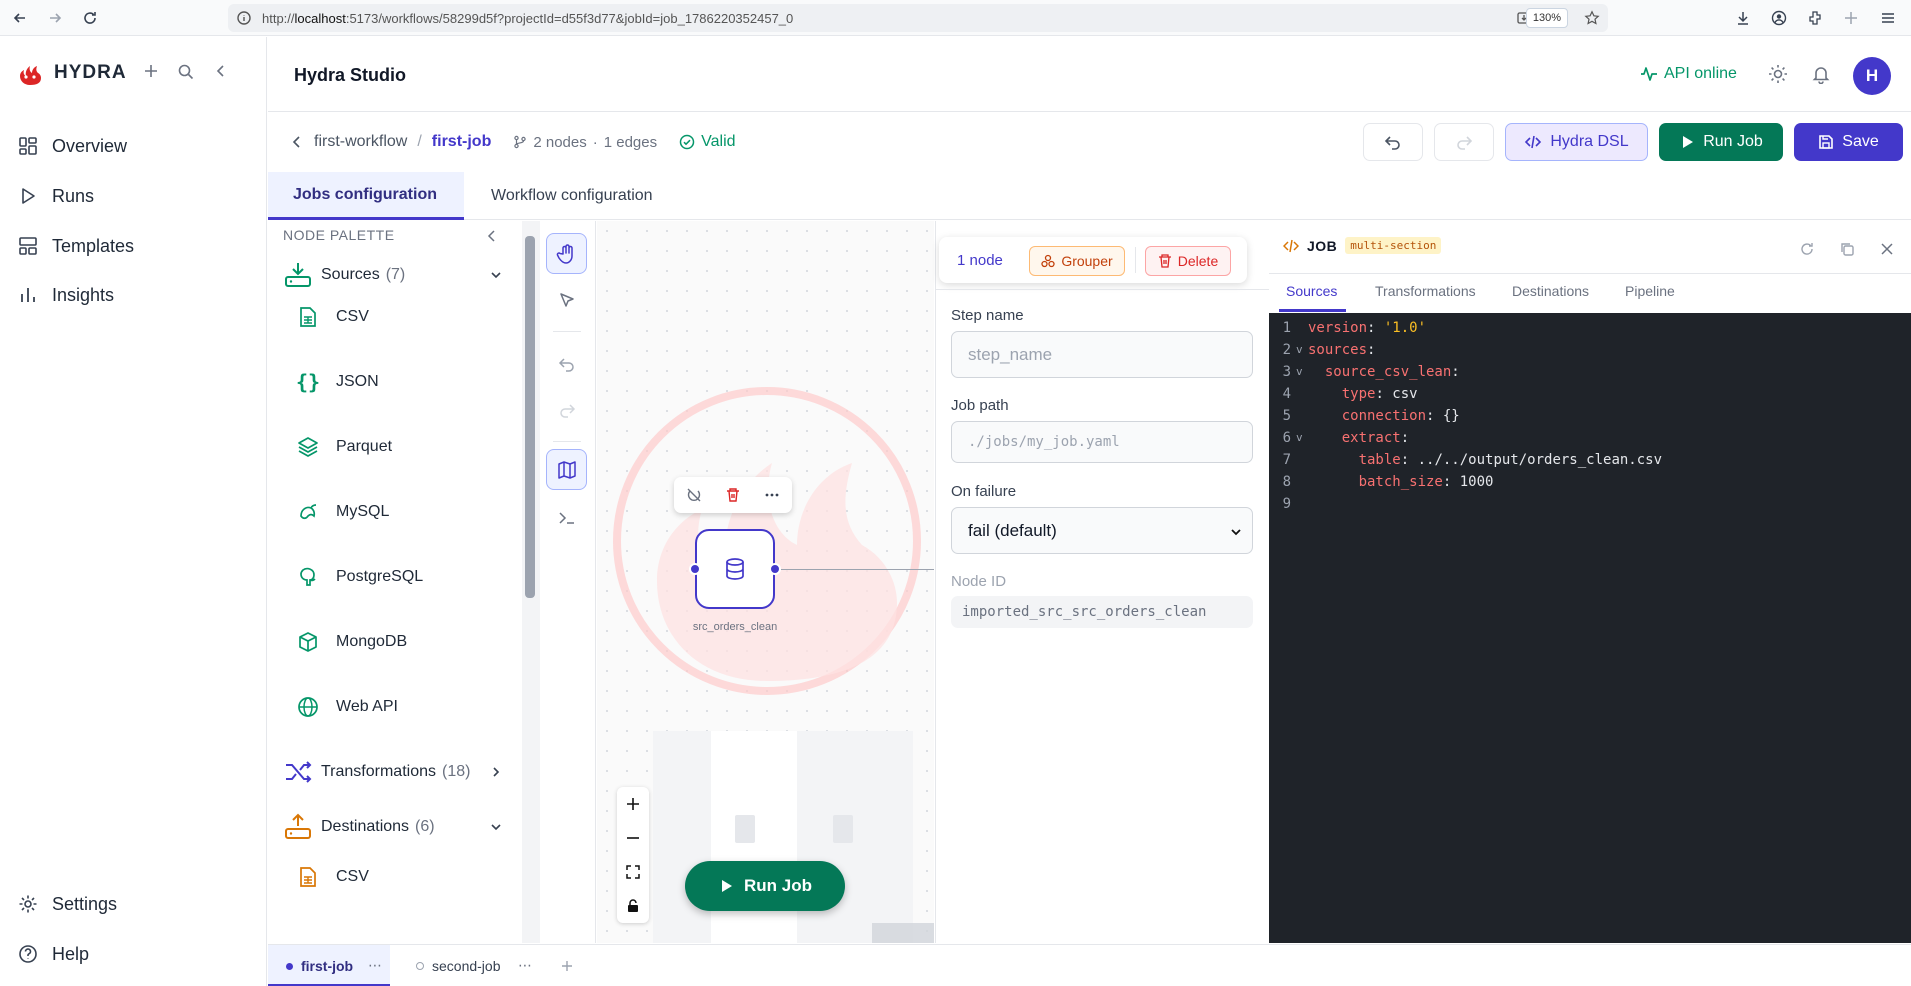 This screenshot has width=1911, height=986. I want to click on tab-jobs-configuration: Jobs configuration, so click(366, 196).